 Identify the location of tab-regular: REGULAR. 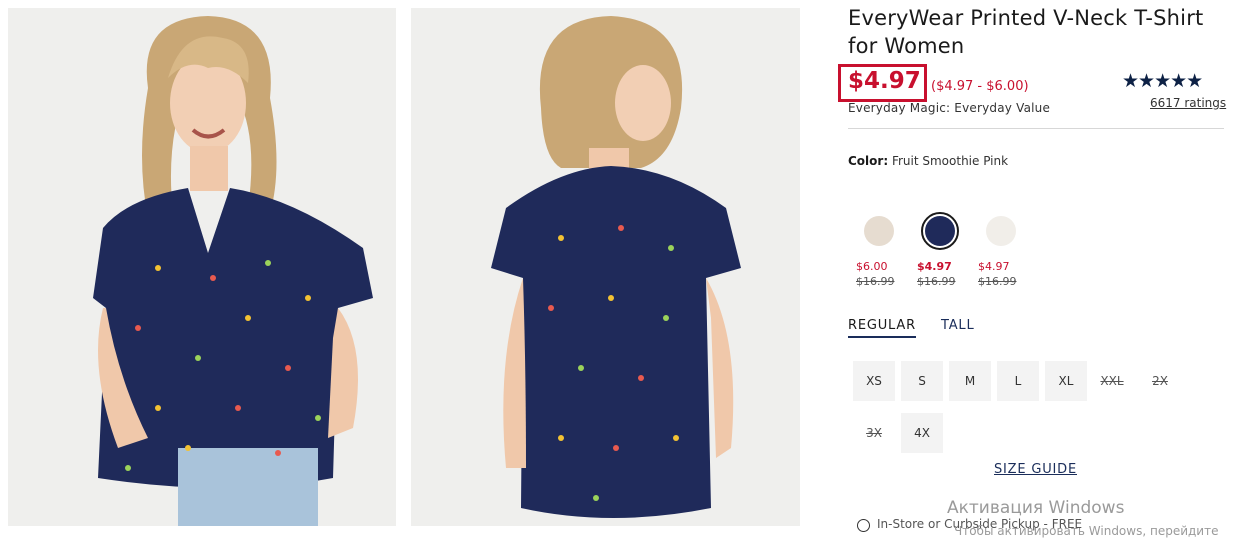
(882, 328).